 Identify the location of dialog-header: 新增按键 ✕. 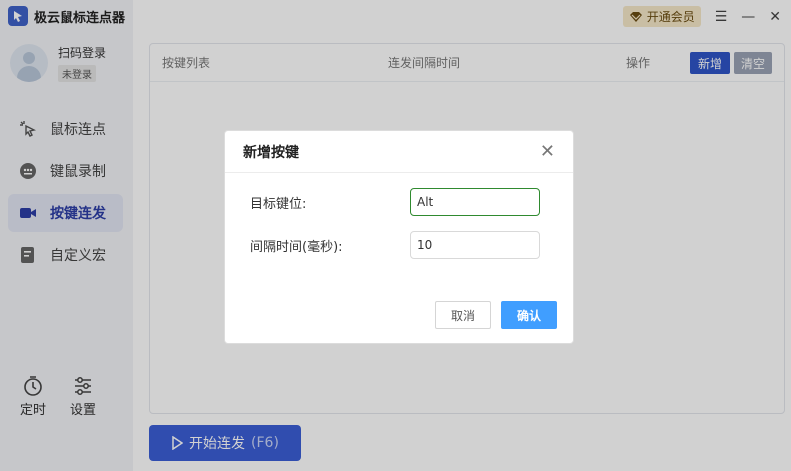
(399, 152).